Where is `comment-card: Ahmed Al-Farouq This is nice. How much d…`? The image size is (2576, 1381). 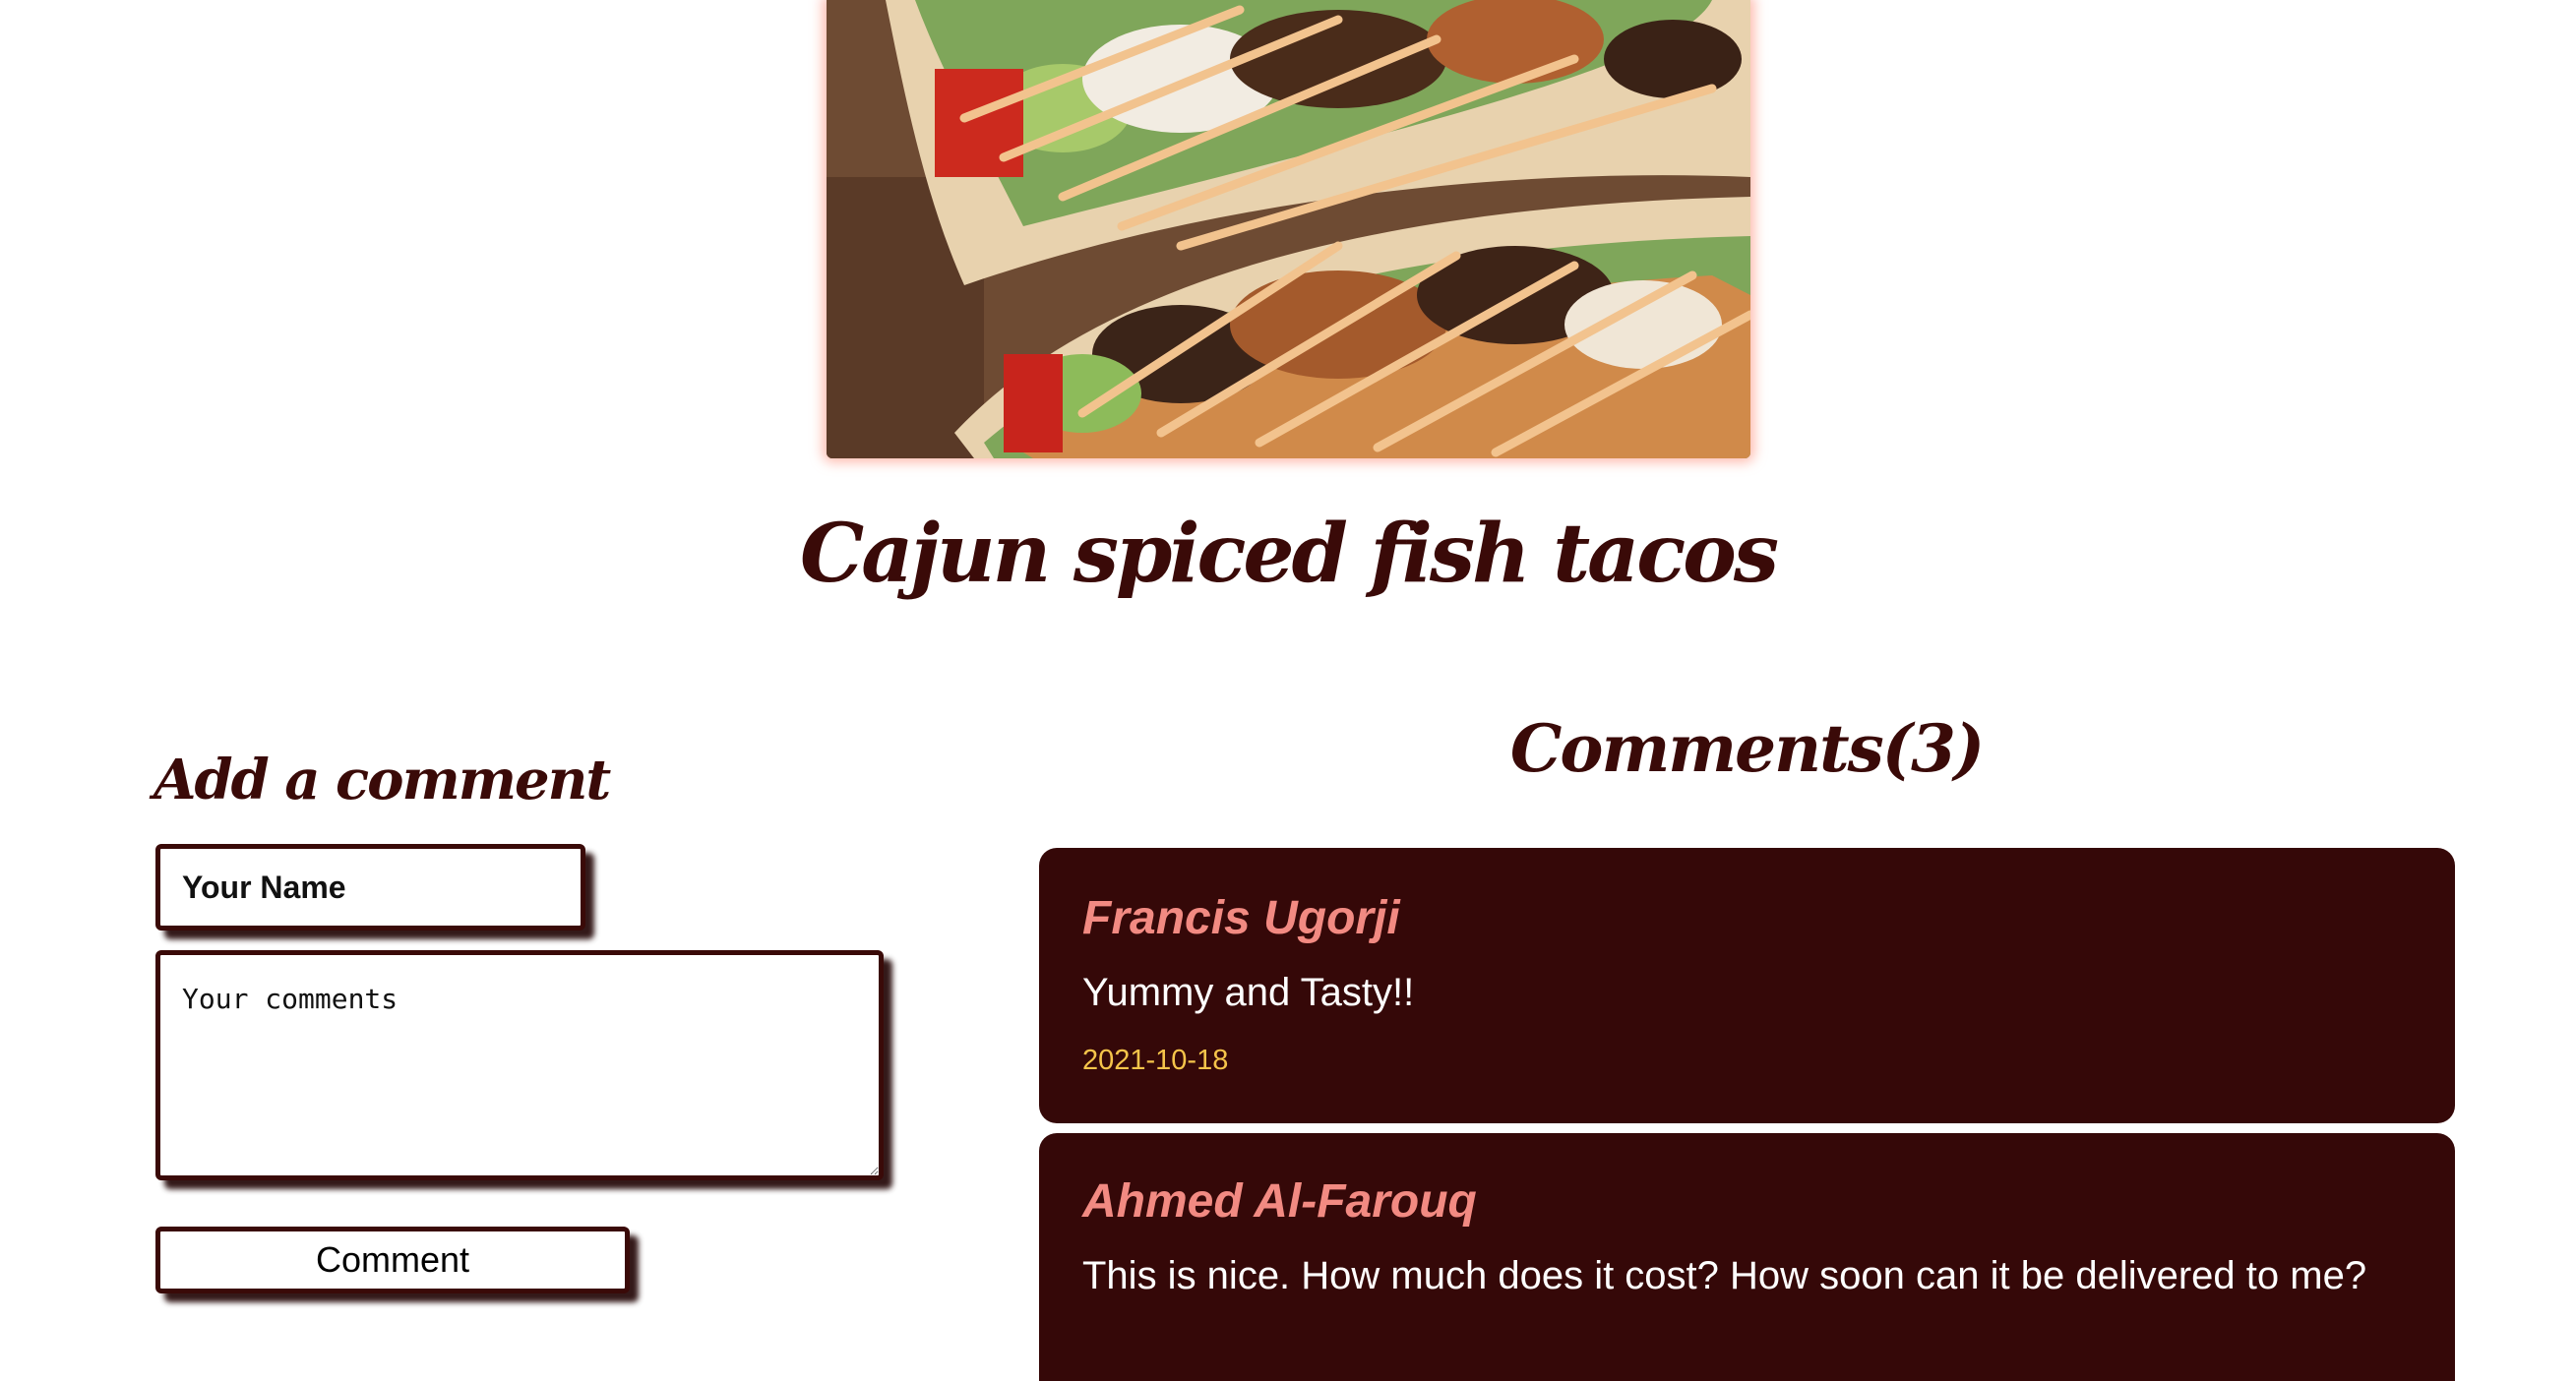 comment-card: Ahmed Al-Farouq This is nice. How much d… is located at coordinates (1747, 1257).